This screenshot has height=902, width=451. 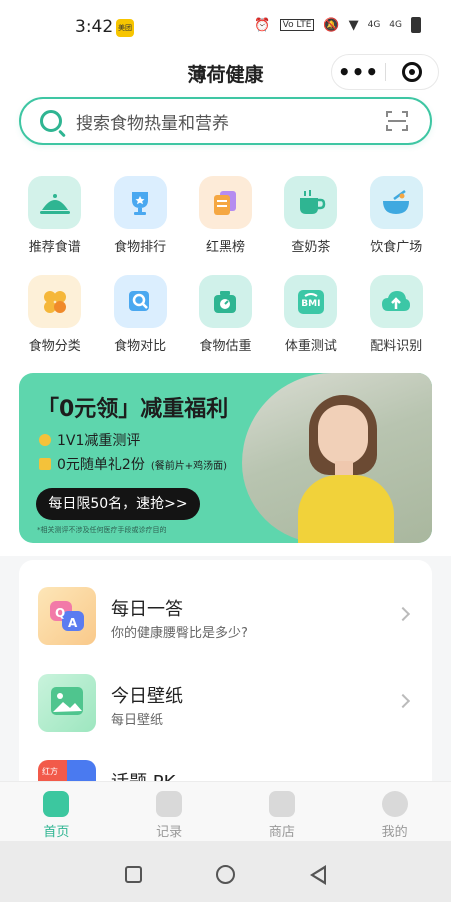 What do you see at coordinates (310, 346) in the screenshot?
I see `grid-label: 体重测试` at bounding box center [310, 346].